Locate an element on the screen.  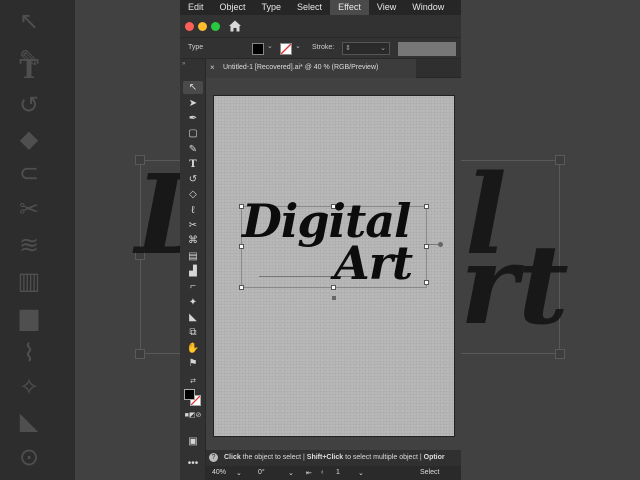
minimize-window-button is located at coordinates (202, 26).